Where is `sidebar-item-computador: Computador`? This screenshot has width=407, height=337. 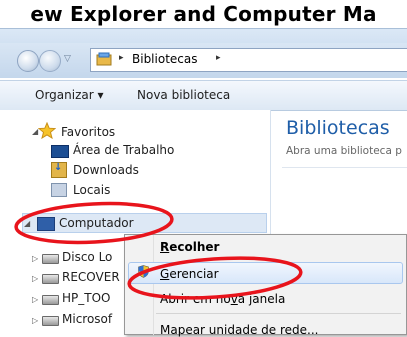 sidebar-item-computador: Computador is located at coordinates (96, 223).